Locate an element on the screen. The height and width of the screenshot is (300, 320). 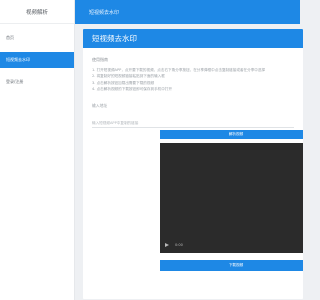
sidebar-item-watermark-removal: 短视频去水印 is located at coordinates (37, 60).